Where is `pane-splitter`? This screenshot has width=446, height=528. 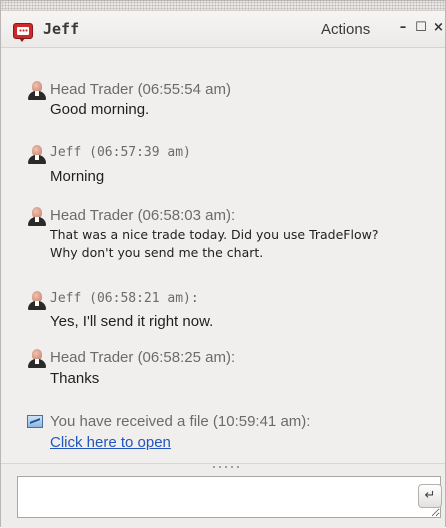
pane-splitter is located at coordinates (223, 467).